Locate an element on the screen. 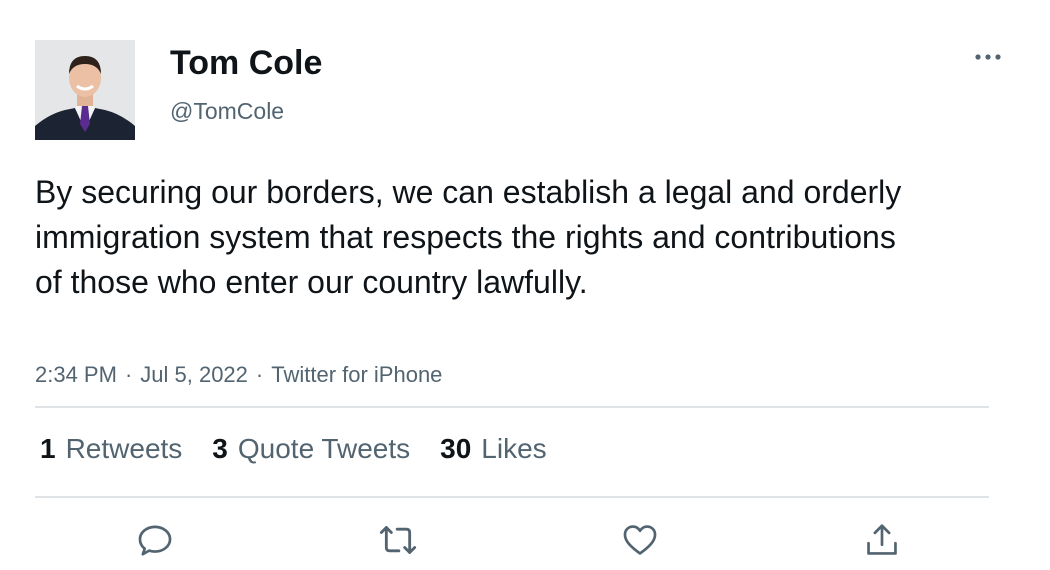 Image resolution: width=1050 pixels, height=570 pixels. likes-count: 30 is located at coordinates (456, 448).